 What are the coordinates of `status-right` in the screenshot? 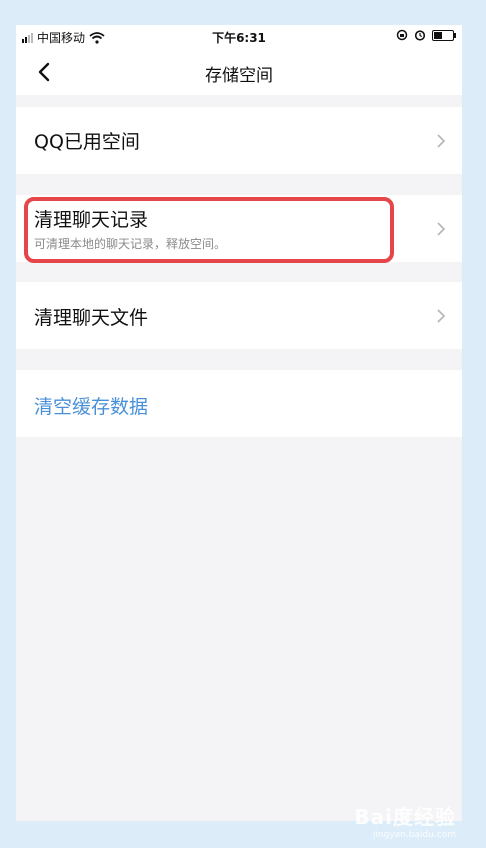 It's located at (426, 35).